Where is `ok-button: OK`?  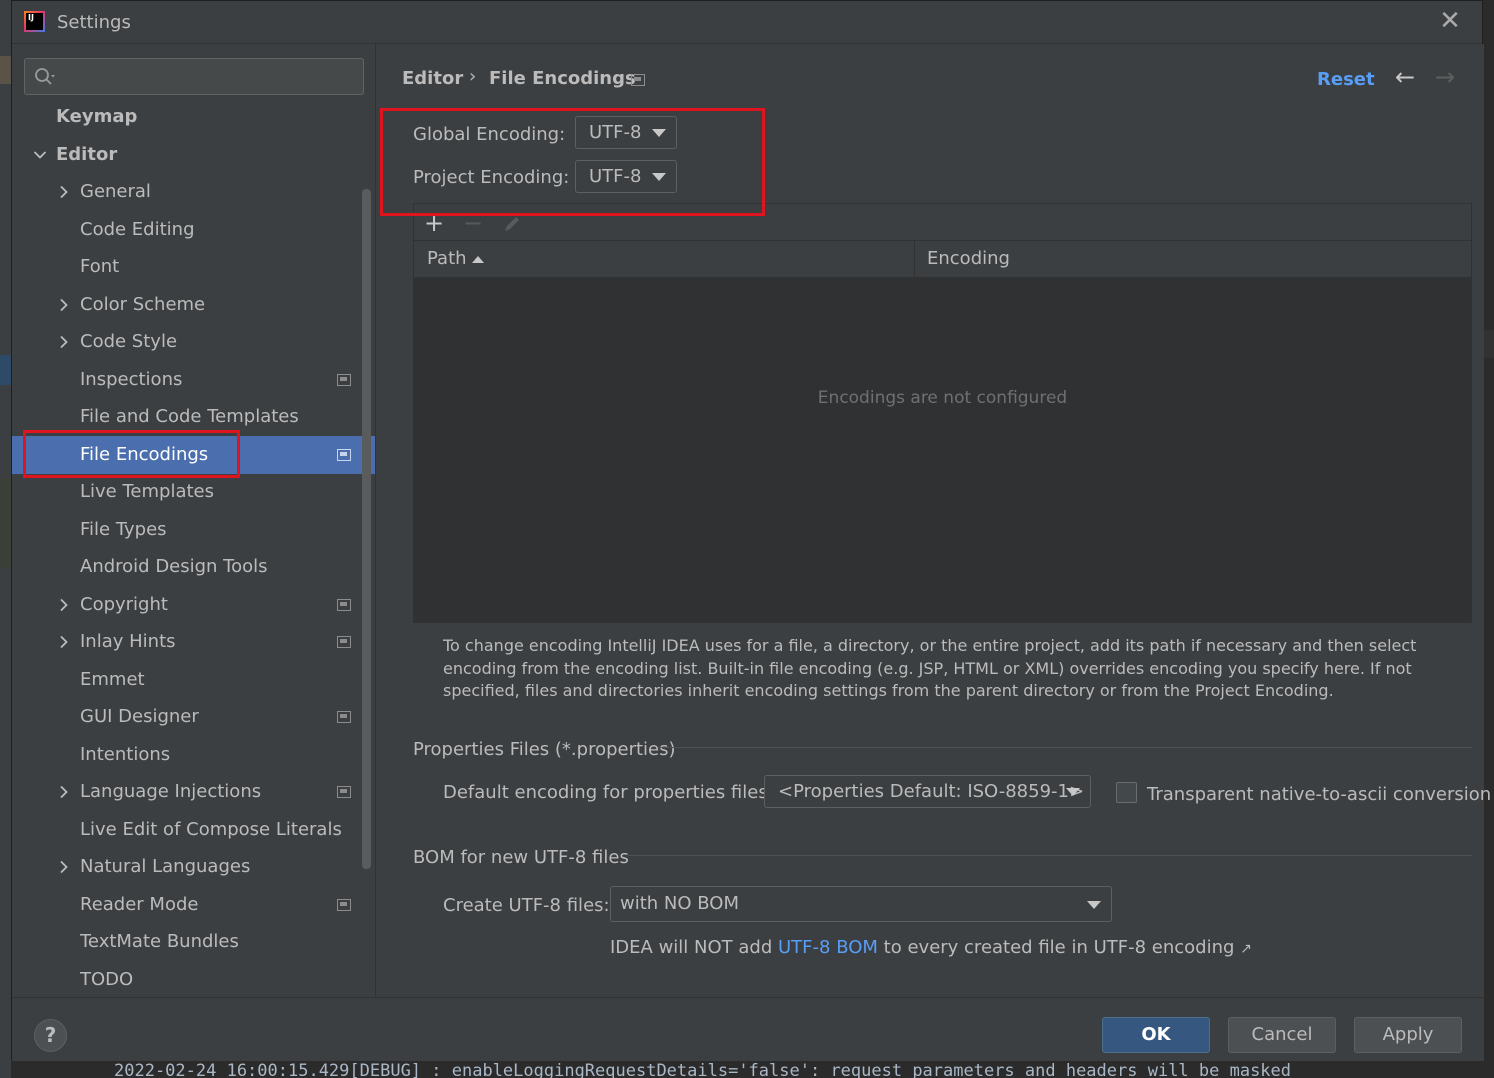
ok-button: OK is located at coordinates (1156, 1035).